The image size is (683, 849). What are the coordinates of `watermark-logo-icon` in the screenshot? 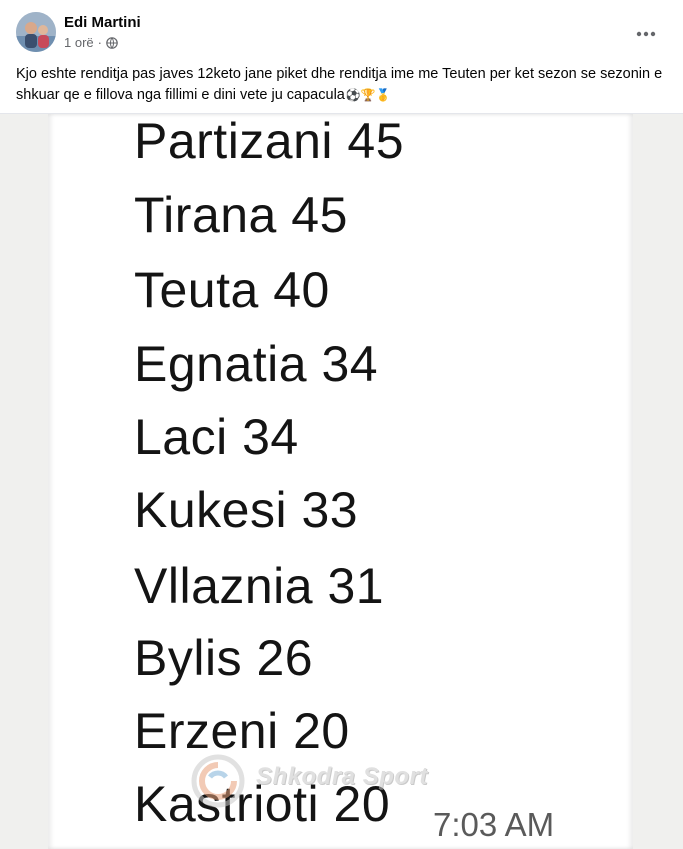 It's located at (218, 781).